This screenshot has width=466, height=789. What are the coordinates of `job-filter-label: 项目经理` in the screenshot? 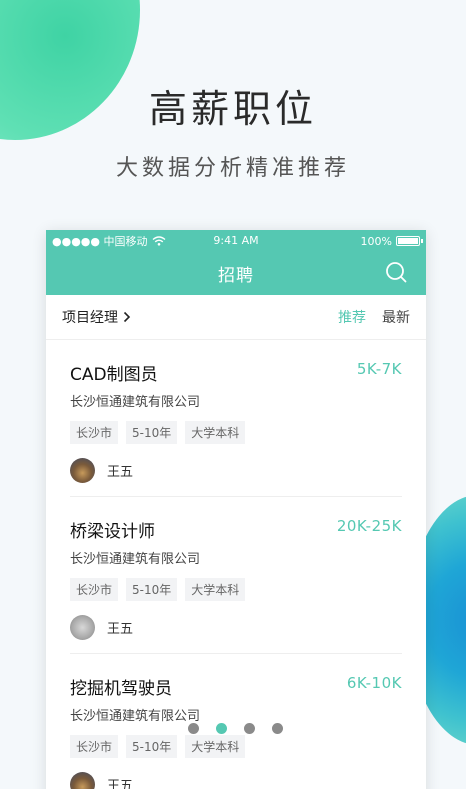 It's located at (90, 318).